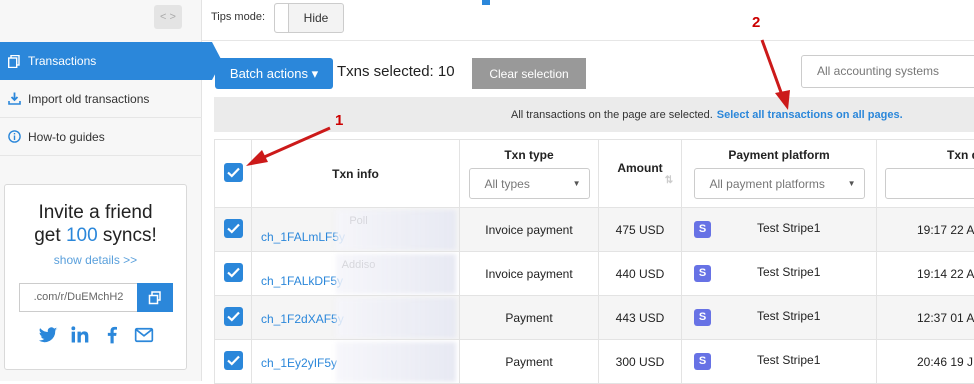  Describe the element at coordinates (82, 235) in the screenshot. I see `invite-number: 100` at that location.